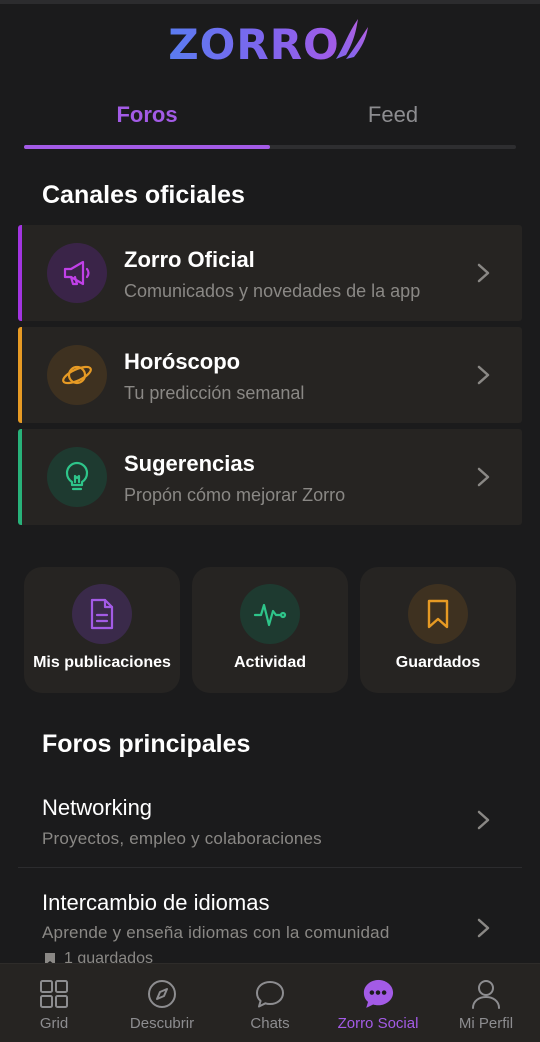 This screenshot has height=1042, width=540. I want to click on tab-feed: Feed, so click(393, 115).